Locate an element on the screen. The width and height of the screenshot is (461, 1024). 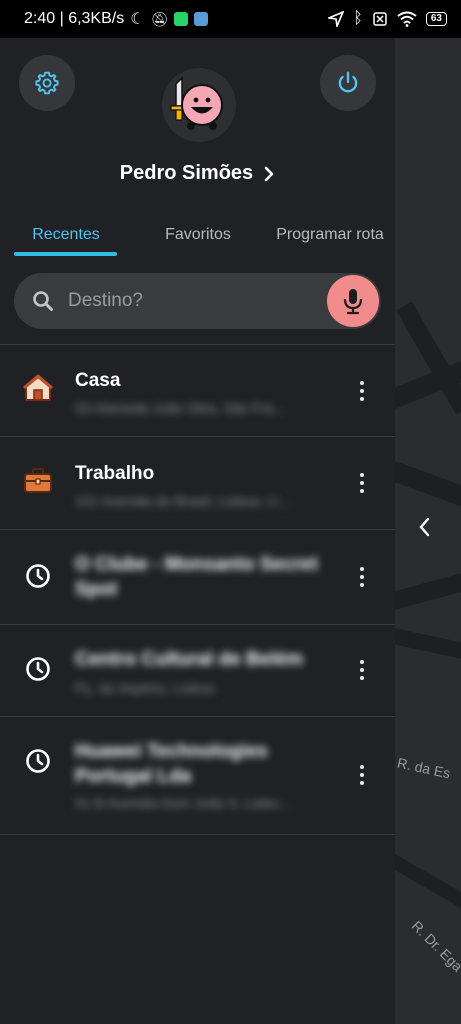
search-icon is located at coordinates (43, 301).